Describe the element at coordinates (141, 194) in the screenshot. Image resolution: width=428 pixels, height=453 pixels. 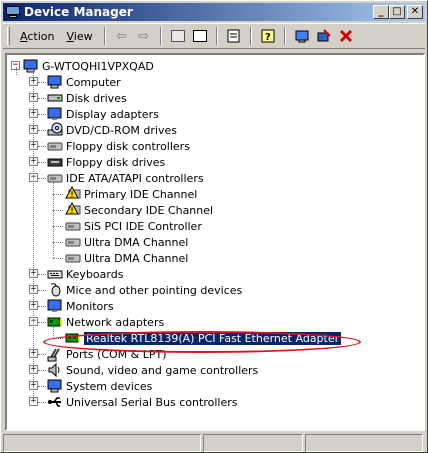
I see `tree-child-label: Primary IDE Channel` at that location.